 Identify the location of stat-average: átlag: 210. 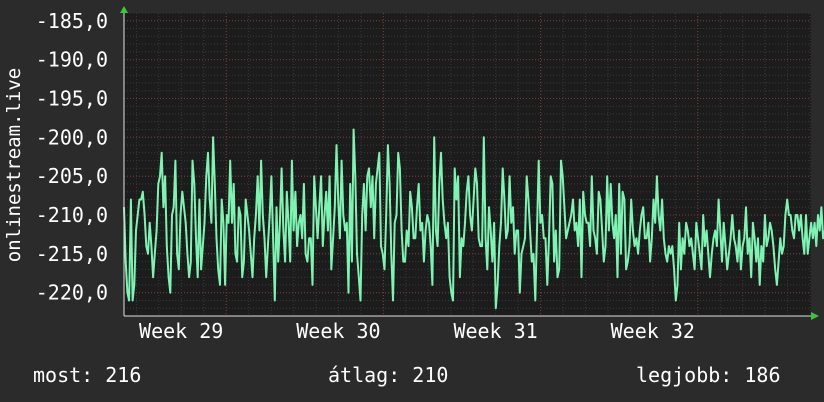
(388, 375).